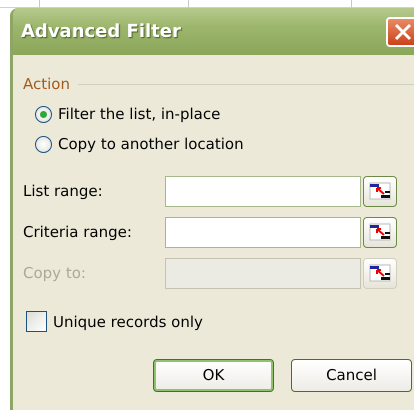 Image resolution: width=414 pixels, height=410 pixels. I want to click on checkbox-label: Unique records only, so click(128, 321).